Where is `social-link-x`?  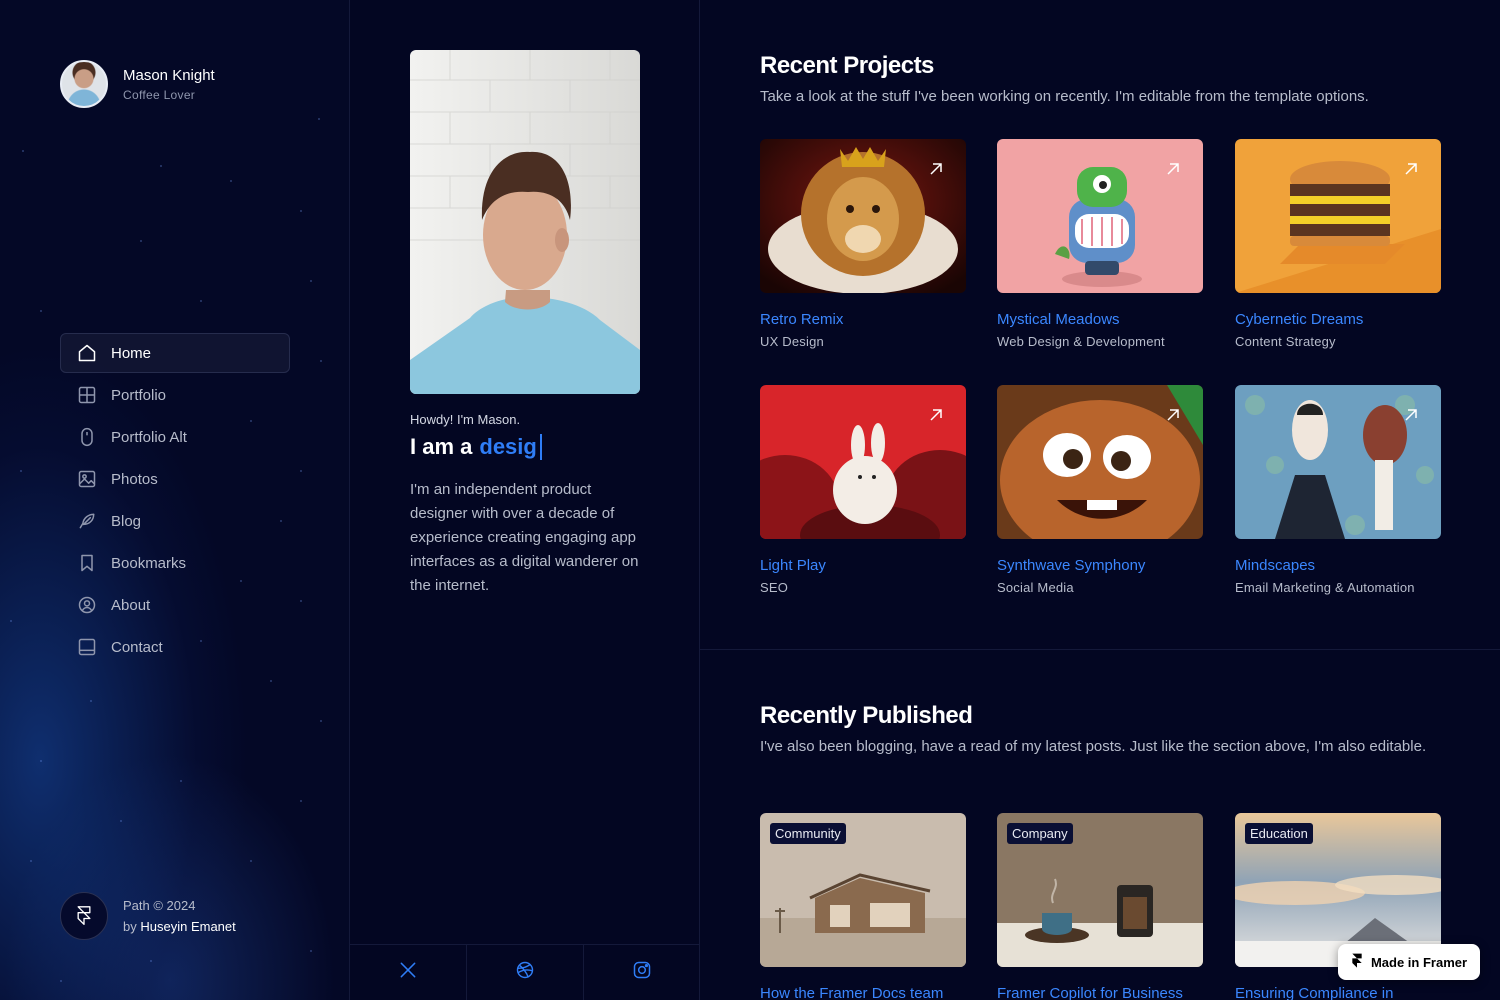 social-link-x is located at coordinates (408, 972).